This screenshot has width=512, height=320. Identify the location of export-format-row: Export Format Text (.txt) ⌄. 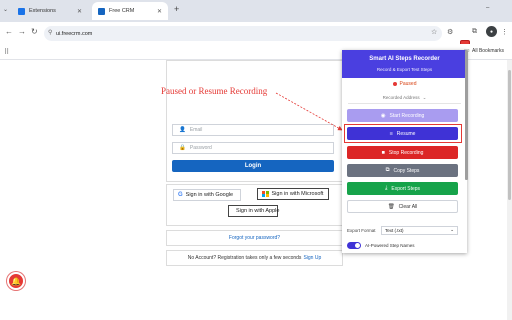
(402, 230).